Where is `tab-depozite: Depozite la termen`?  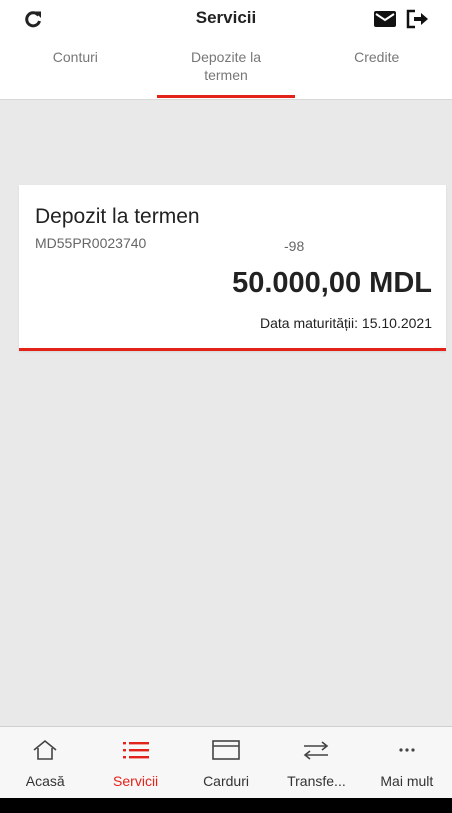
tab-depozite: Depozite la termen is located at coordinates (226, 73).